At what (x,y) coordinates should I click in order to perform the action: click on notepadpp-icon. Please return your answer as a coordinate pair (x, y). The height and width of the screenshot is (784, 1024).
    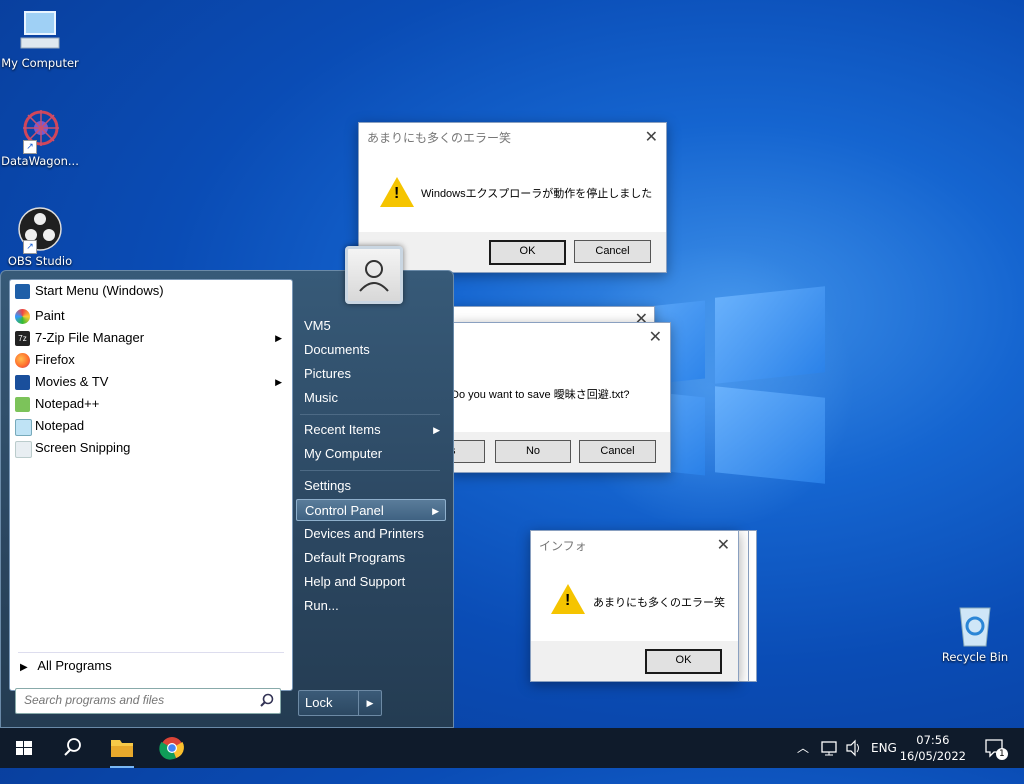
    Looking at the image, I should click on (22, 404).